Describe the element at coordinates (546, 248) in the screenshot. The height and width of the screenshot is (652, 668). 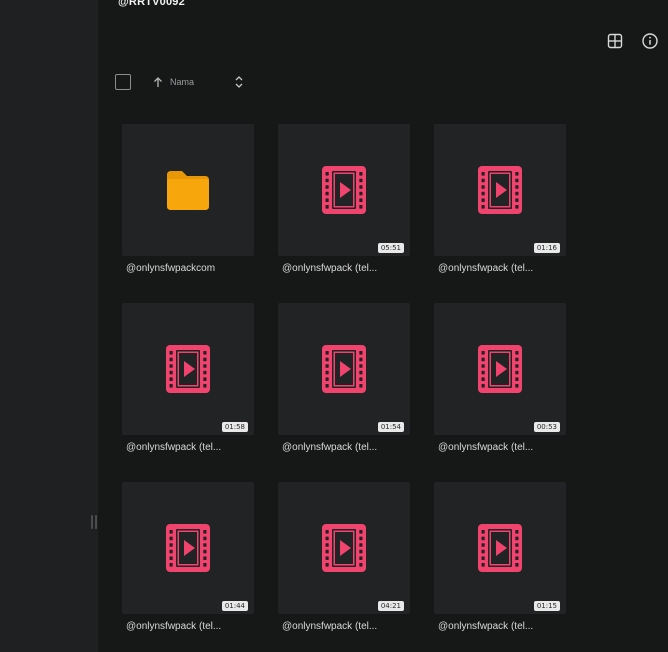
I see `duration-badge: 01:16` at that location.